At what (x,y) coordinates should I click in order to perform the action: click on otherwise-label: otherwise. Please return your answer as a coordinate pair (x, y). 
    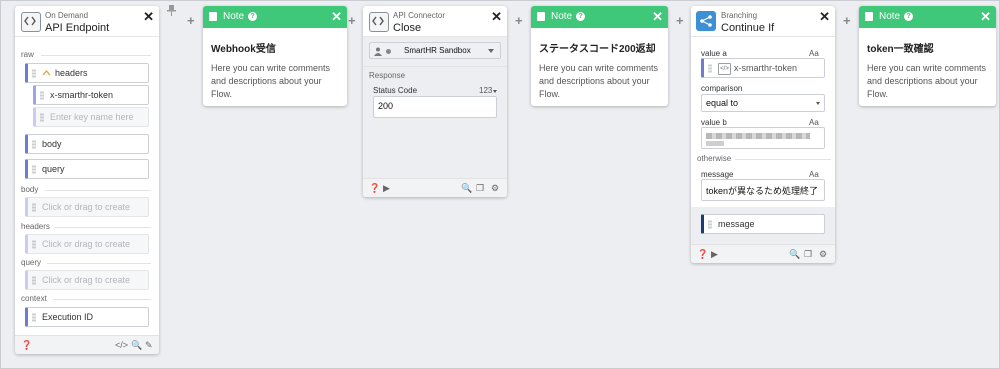
    Looking at the image, I should click on (714, 158).